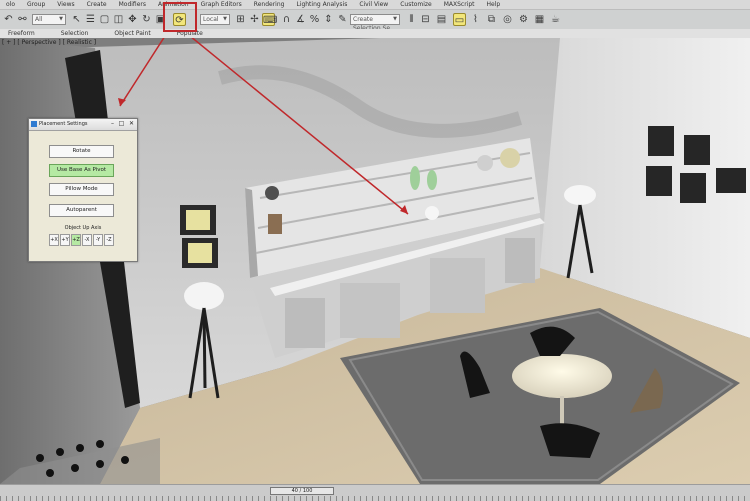  I want to click on select-icon: ↖, so click(76, 19).